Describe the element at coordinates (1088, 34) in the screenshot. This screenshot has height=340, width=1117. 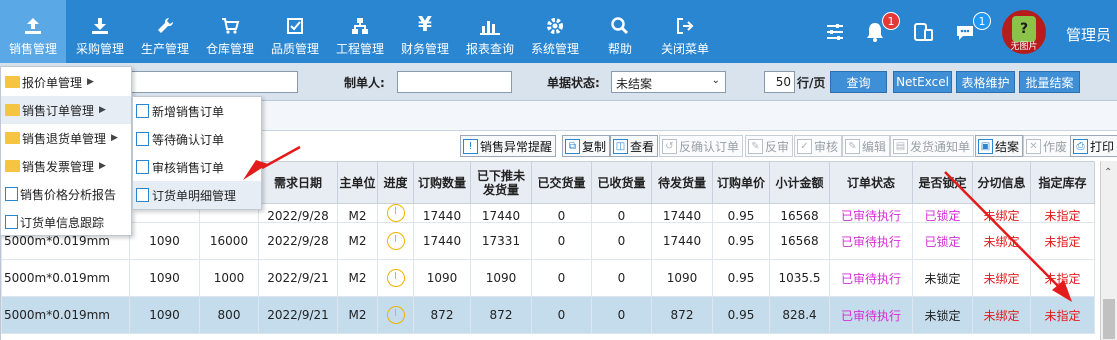
I see `user-name: 管理员` at that location.